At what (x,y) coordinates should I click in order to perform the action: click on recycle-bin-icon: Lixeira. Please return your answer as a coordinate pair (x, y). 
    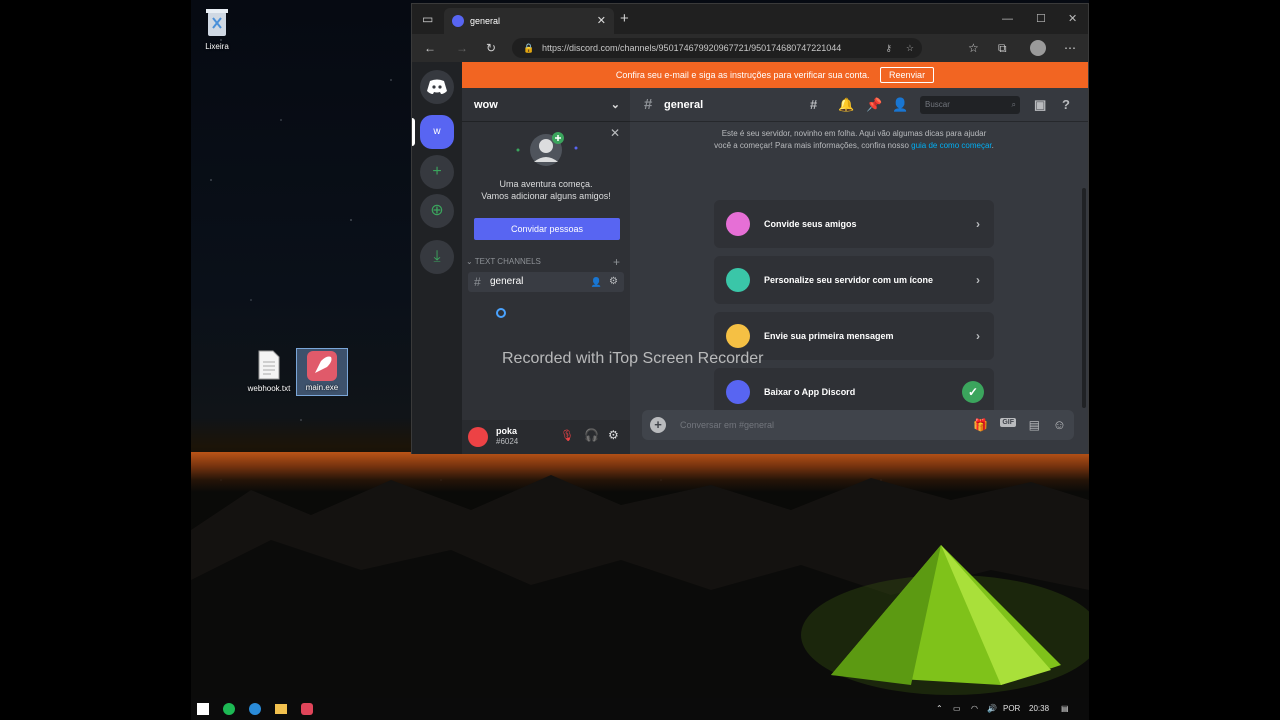
    Looking at the image, I should click on (217, 28).